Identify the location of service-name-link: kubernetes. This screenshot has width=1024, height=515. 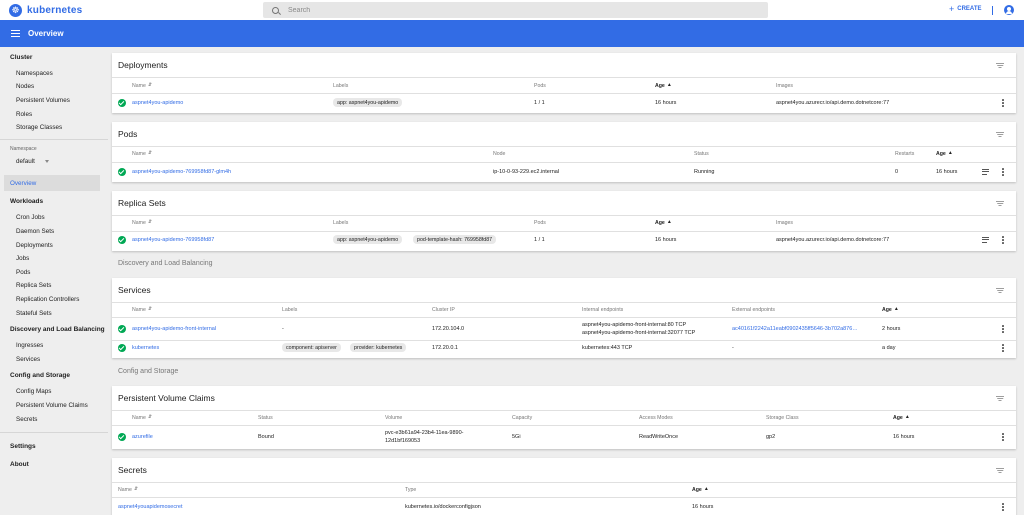
(145, 348).